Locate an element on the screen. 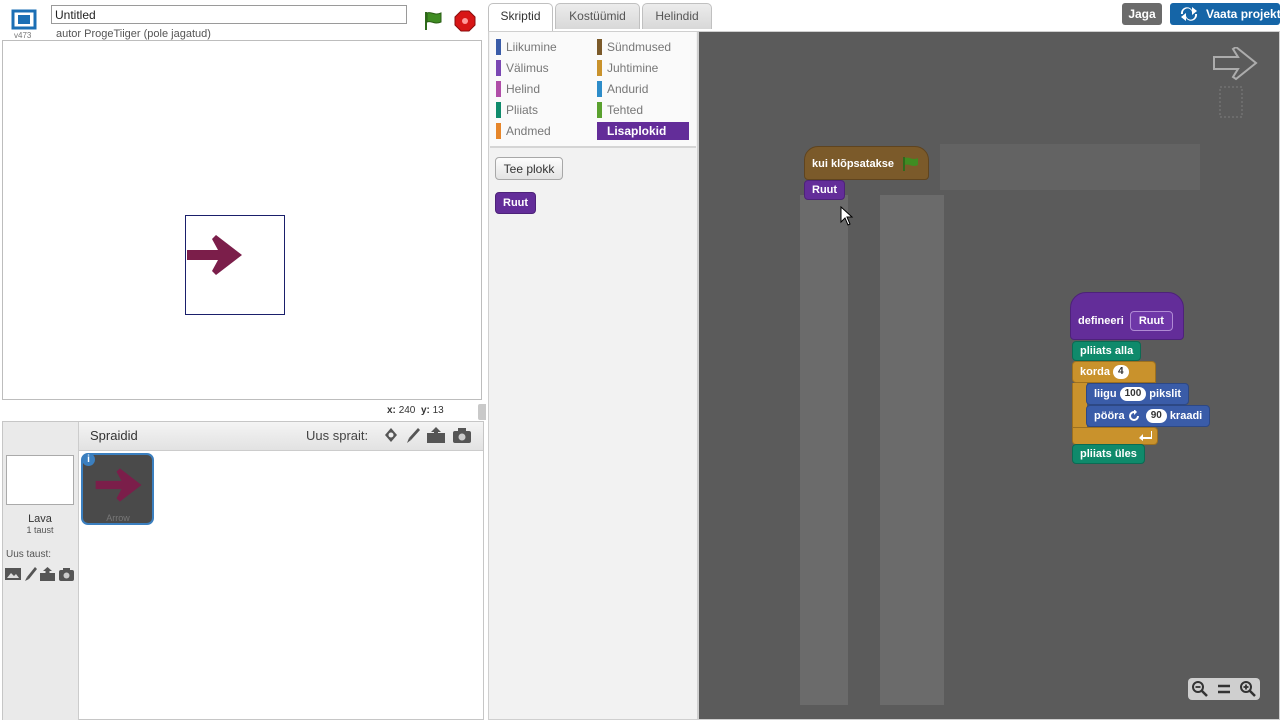 Image resolution: width=1280 pixels, height=720 pixels. project-title-input is located at coordinates (229, 14).